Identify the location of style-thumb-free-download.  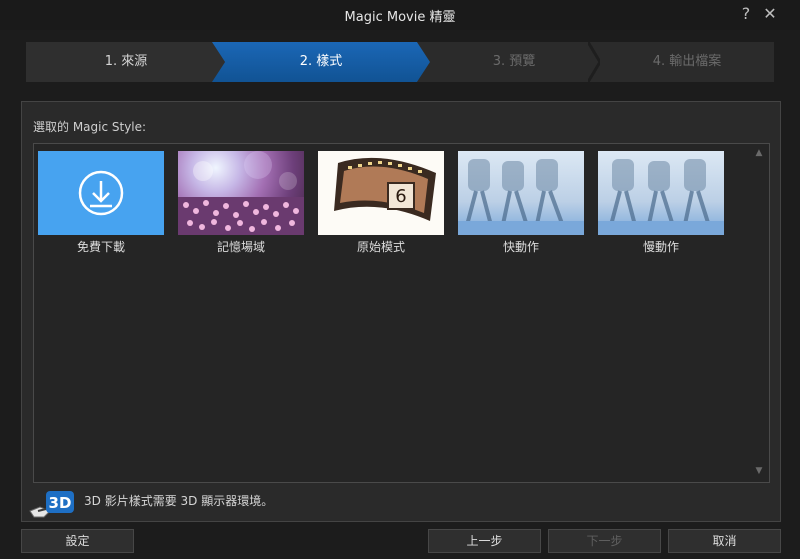
(101, 193).